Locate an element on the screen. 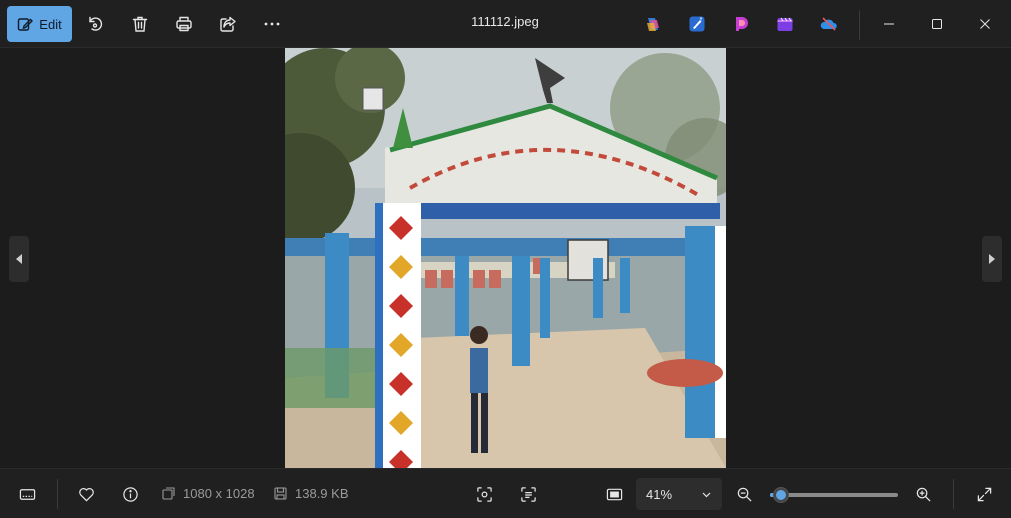 The image size is (1011, 518). maximize-button is located at coordinates (937, 24).